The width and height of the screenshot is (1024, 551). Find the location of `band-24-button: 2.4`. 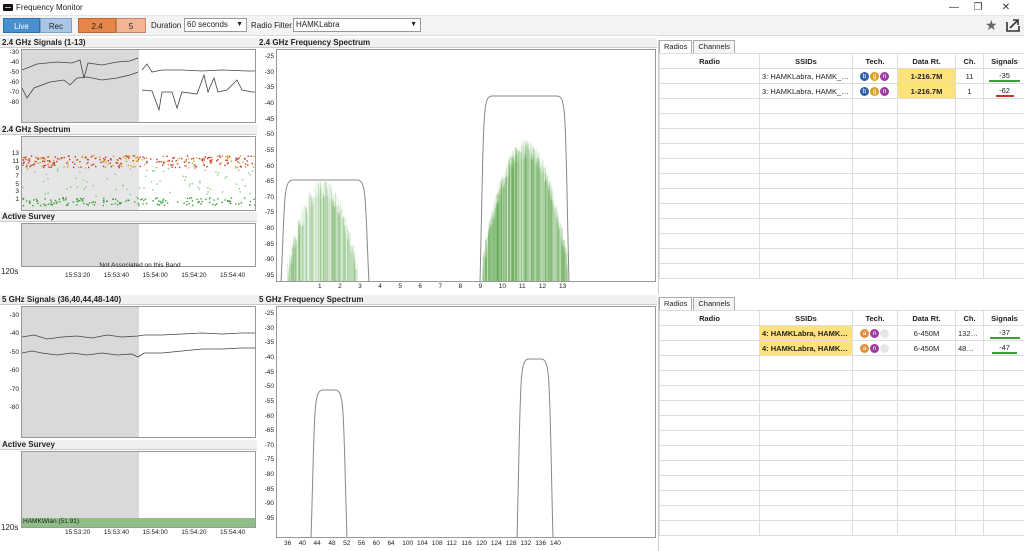

band-24-button: 2.4 is located at coordinates (97, 25).